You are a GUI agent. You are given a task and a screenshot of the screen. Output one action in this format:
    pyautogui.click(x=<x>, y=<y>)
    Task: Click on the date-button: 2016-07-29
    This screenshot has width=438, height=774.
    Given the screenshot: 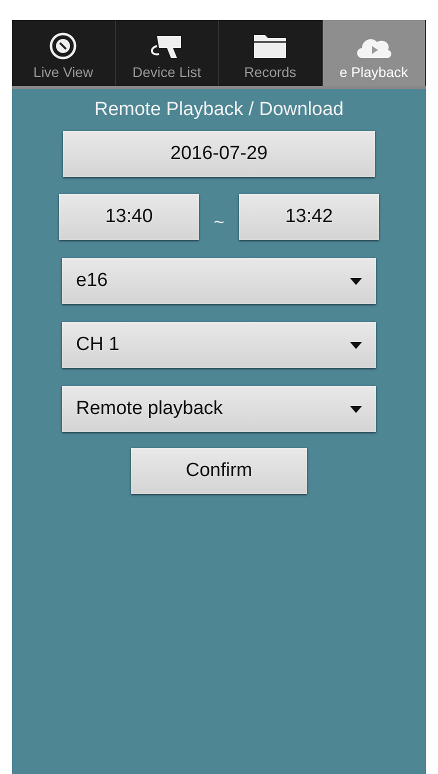 What is the action you would take?
    pyautogui.click(x=219, y=154)
    